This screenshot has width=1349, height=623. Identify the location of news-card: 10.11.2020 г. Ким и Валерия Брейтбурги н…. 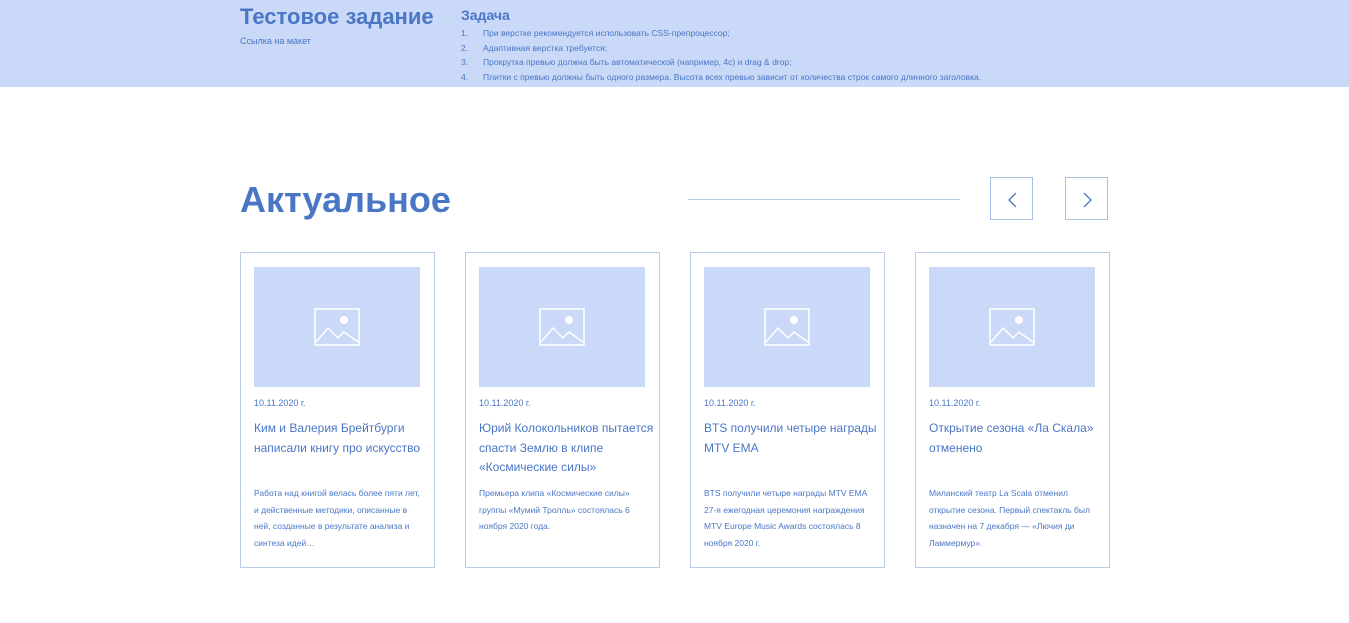
(337, 410).